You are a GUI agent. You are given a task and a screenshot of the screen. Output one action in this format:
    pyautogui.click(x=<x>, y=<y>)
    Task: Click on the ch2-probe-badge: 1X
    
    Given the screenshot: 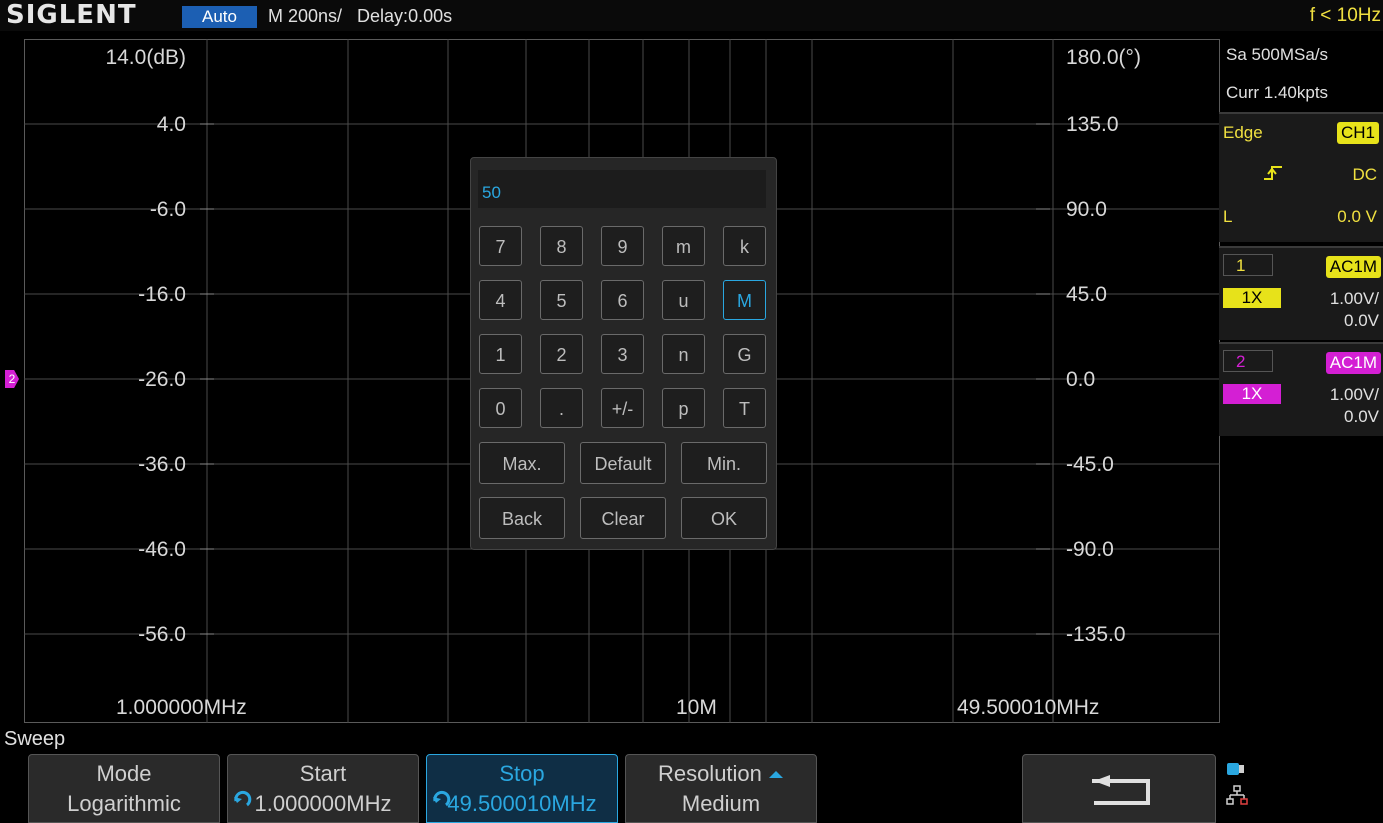 What is the action you would take?
    pyautogui.click(x=1252, y=394)
    